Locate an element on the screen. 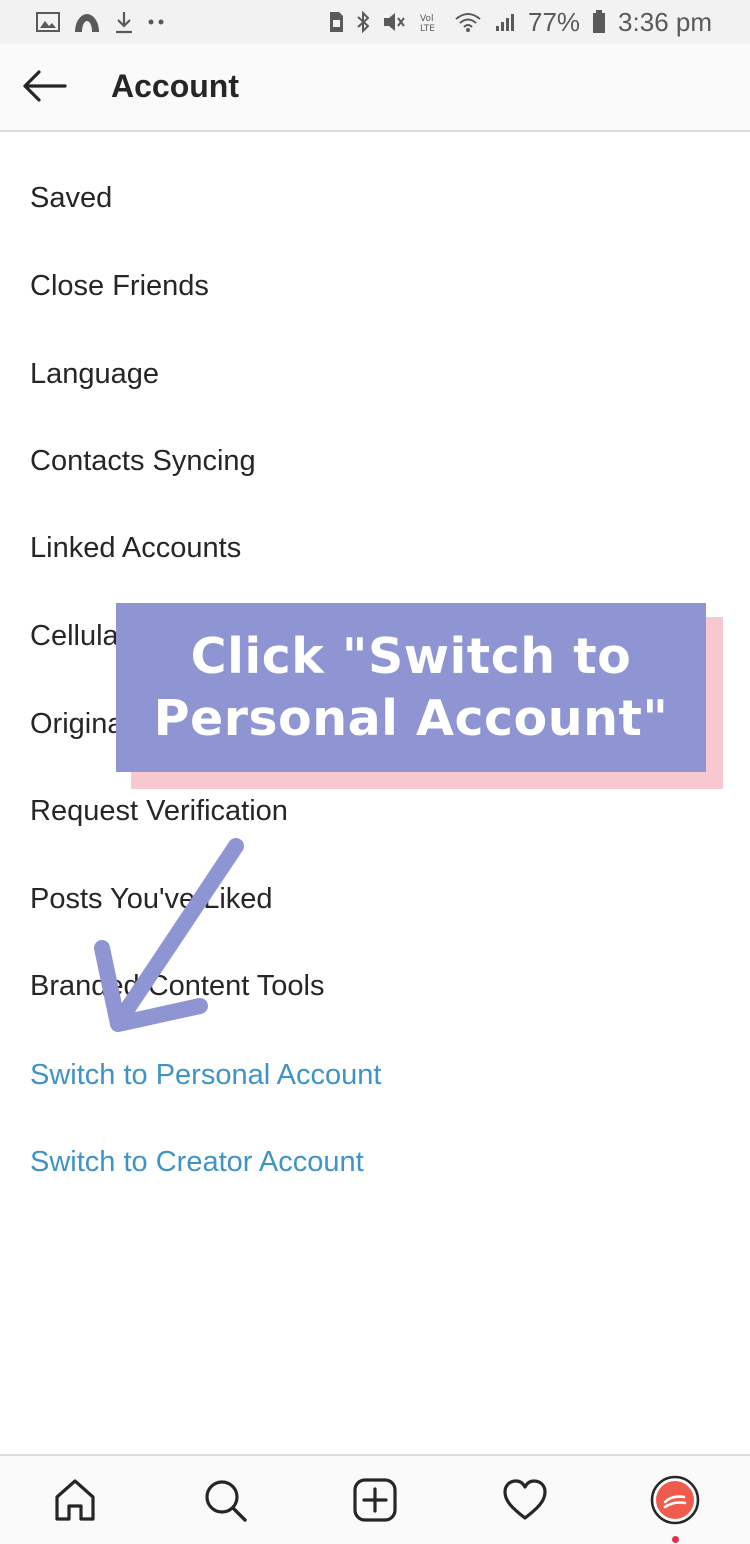 Image resolution: width=750 pixels, height=1544 pixels. status-bar: Vol LTE 77% 3:36 pm is located at coordinates (375, 22).